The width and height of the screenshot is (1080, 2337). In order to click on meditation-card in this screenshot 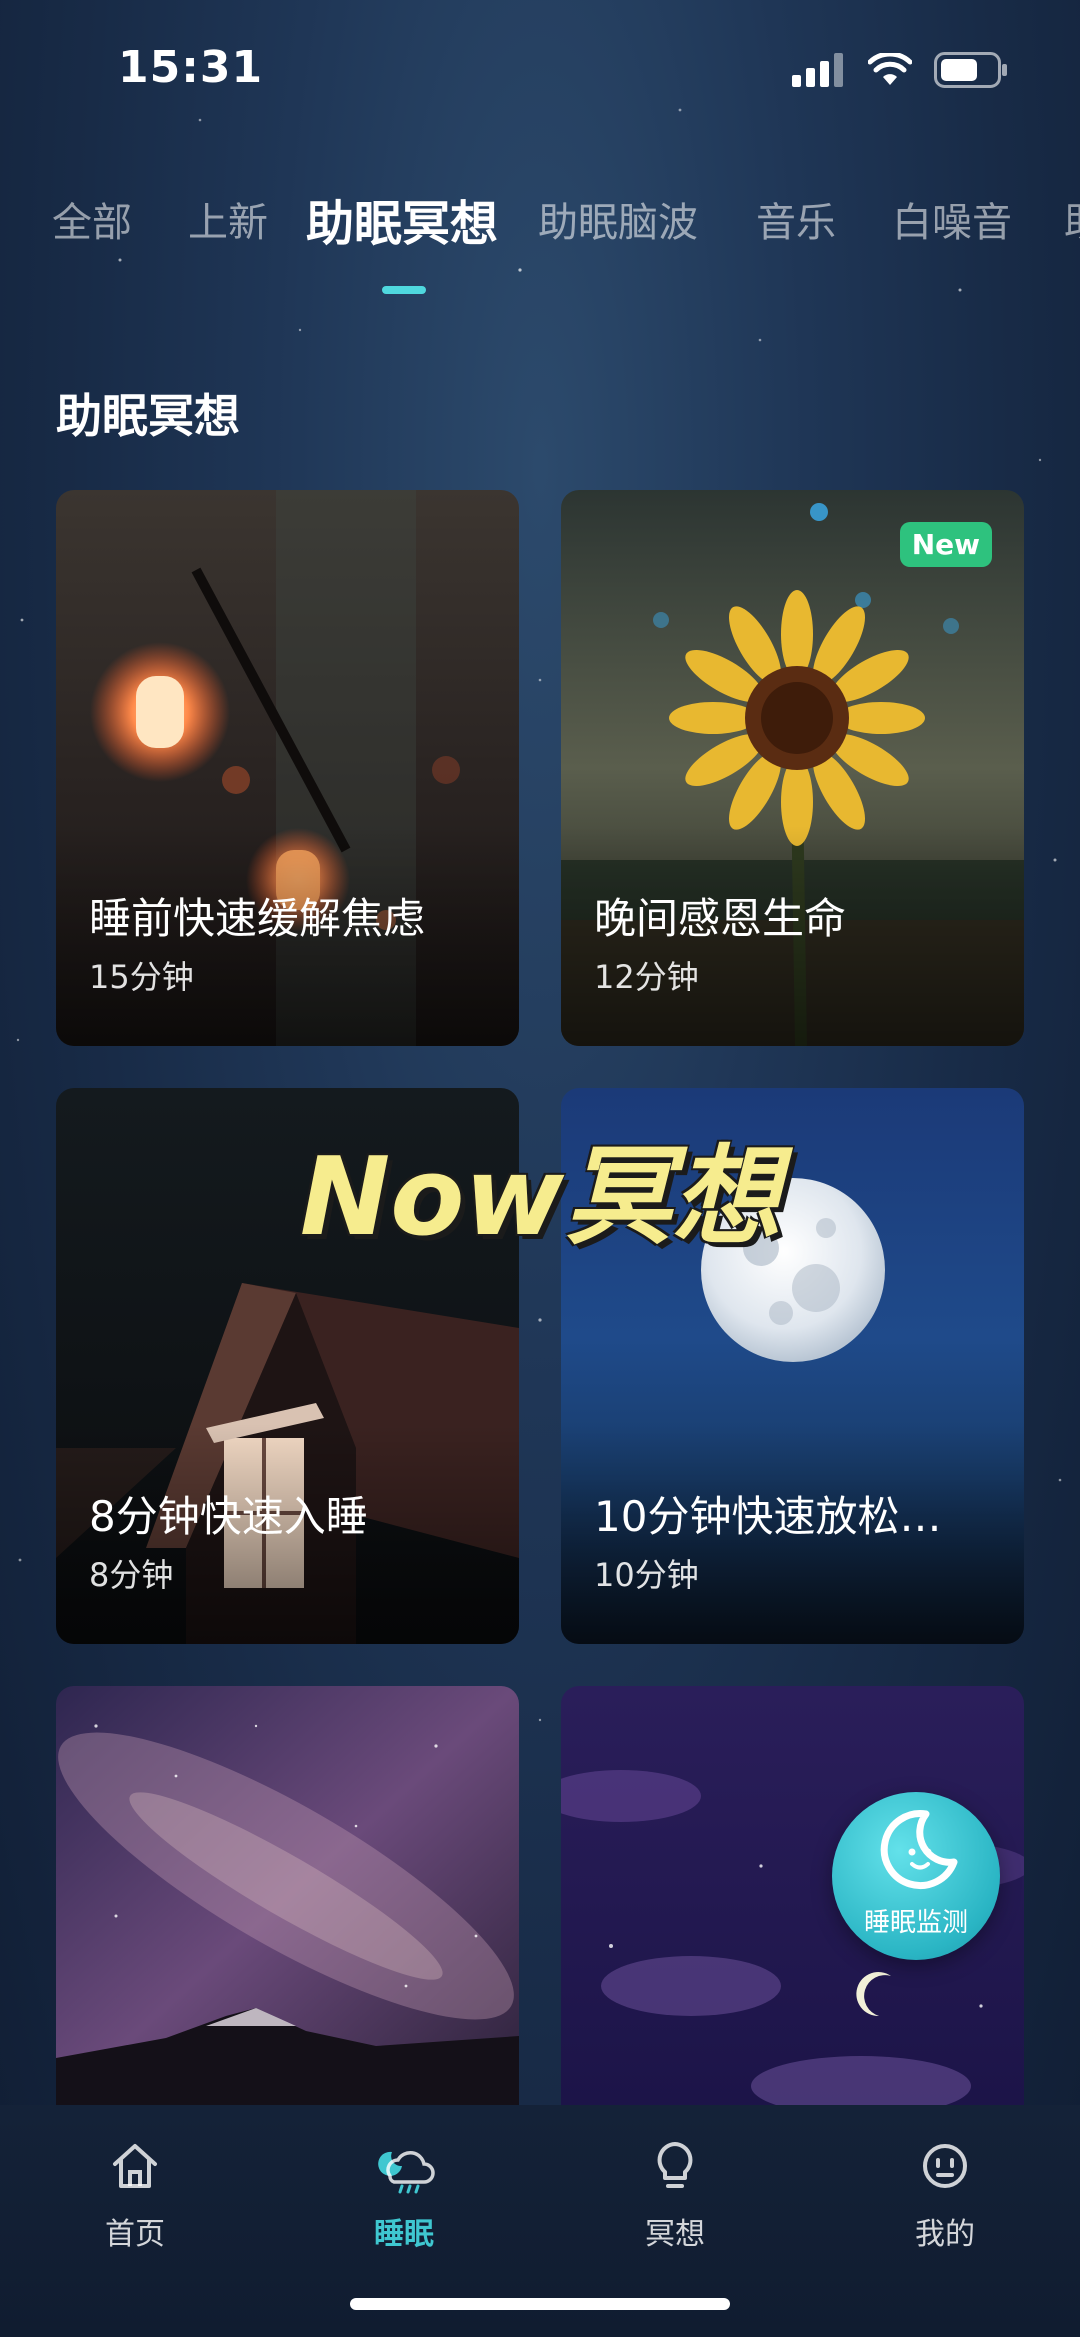, I will do `click(287, 1896)`.